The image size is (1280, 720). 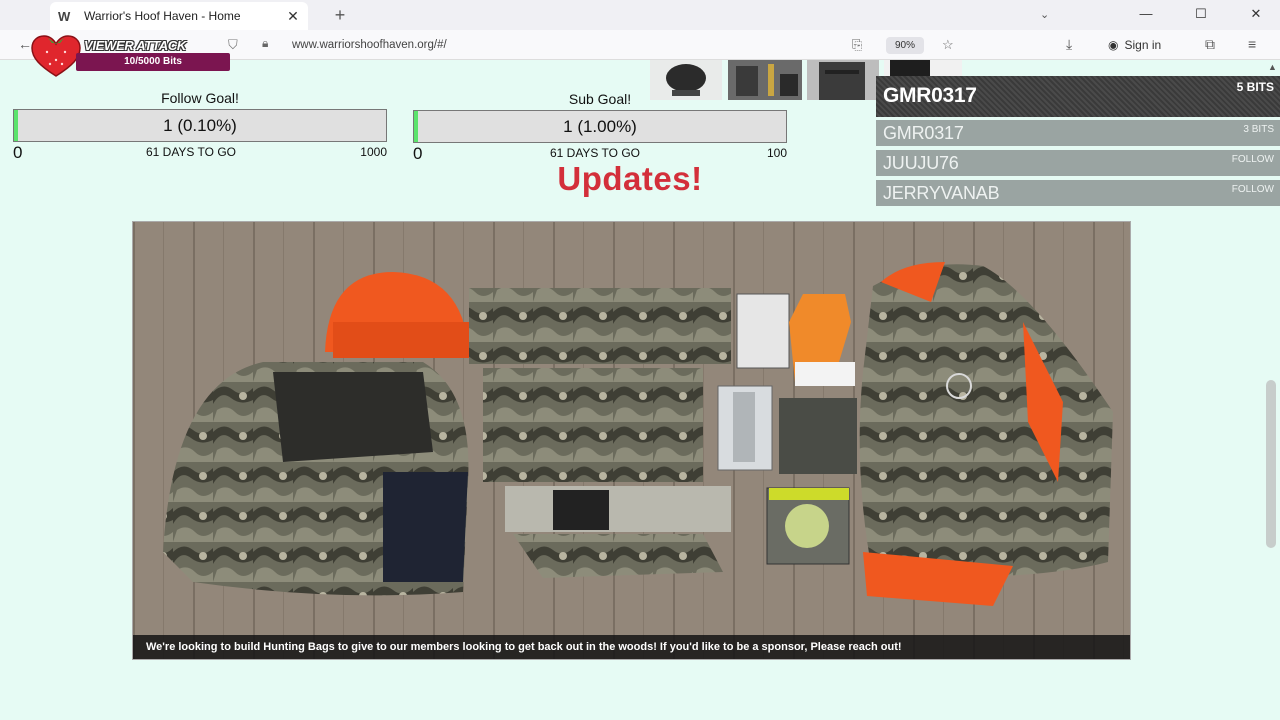 I want to click on latest-alert-name: GMR0317, so click(x=930, y=95).